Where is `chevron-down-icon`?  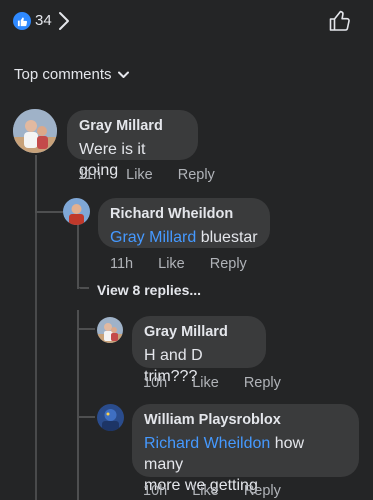 chevron-down-icon is located at coordinates (123, 74).